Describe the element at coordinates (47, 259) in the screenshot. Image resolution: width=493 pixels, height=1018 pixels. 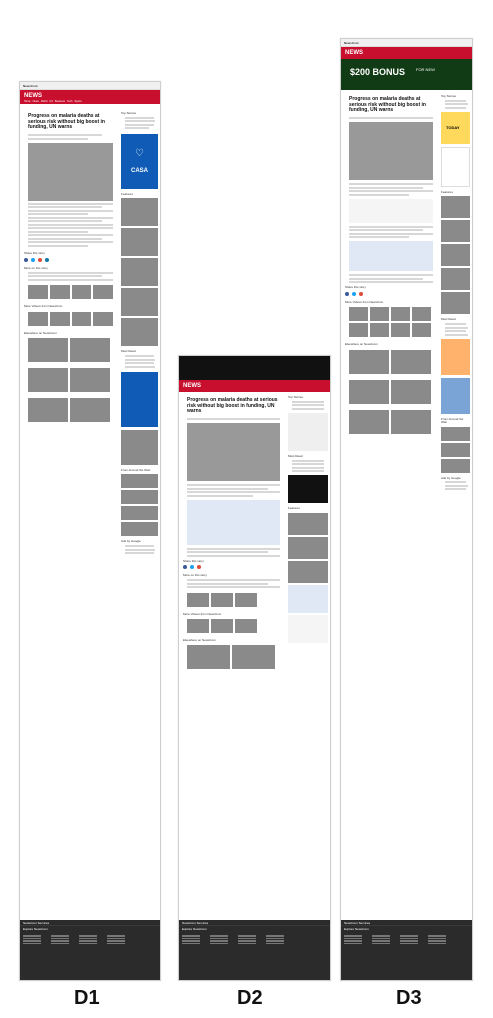
I see `linkedin-icon` at that location.